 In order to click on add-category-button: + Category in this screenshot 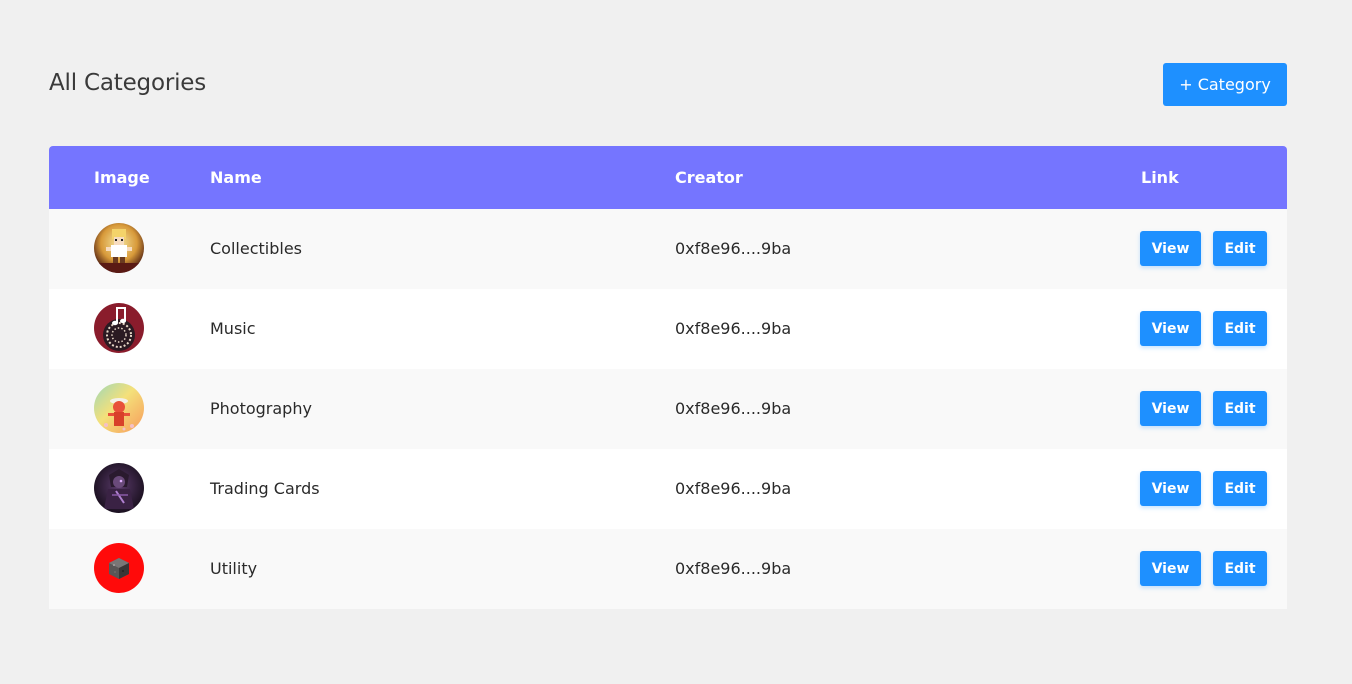, I will do `click(1225, 84)`.